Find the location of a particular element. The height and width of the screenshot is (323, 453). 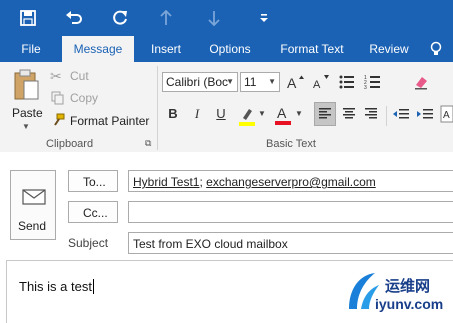

text-cursor is located at coordinates (93, 286).